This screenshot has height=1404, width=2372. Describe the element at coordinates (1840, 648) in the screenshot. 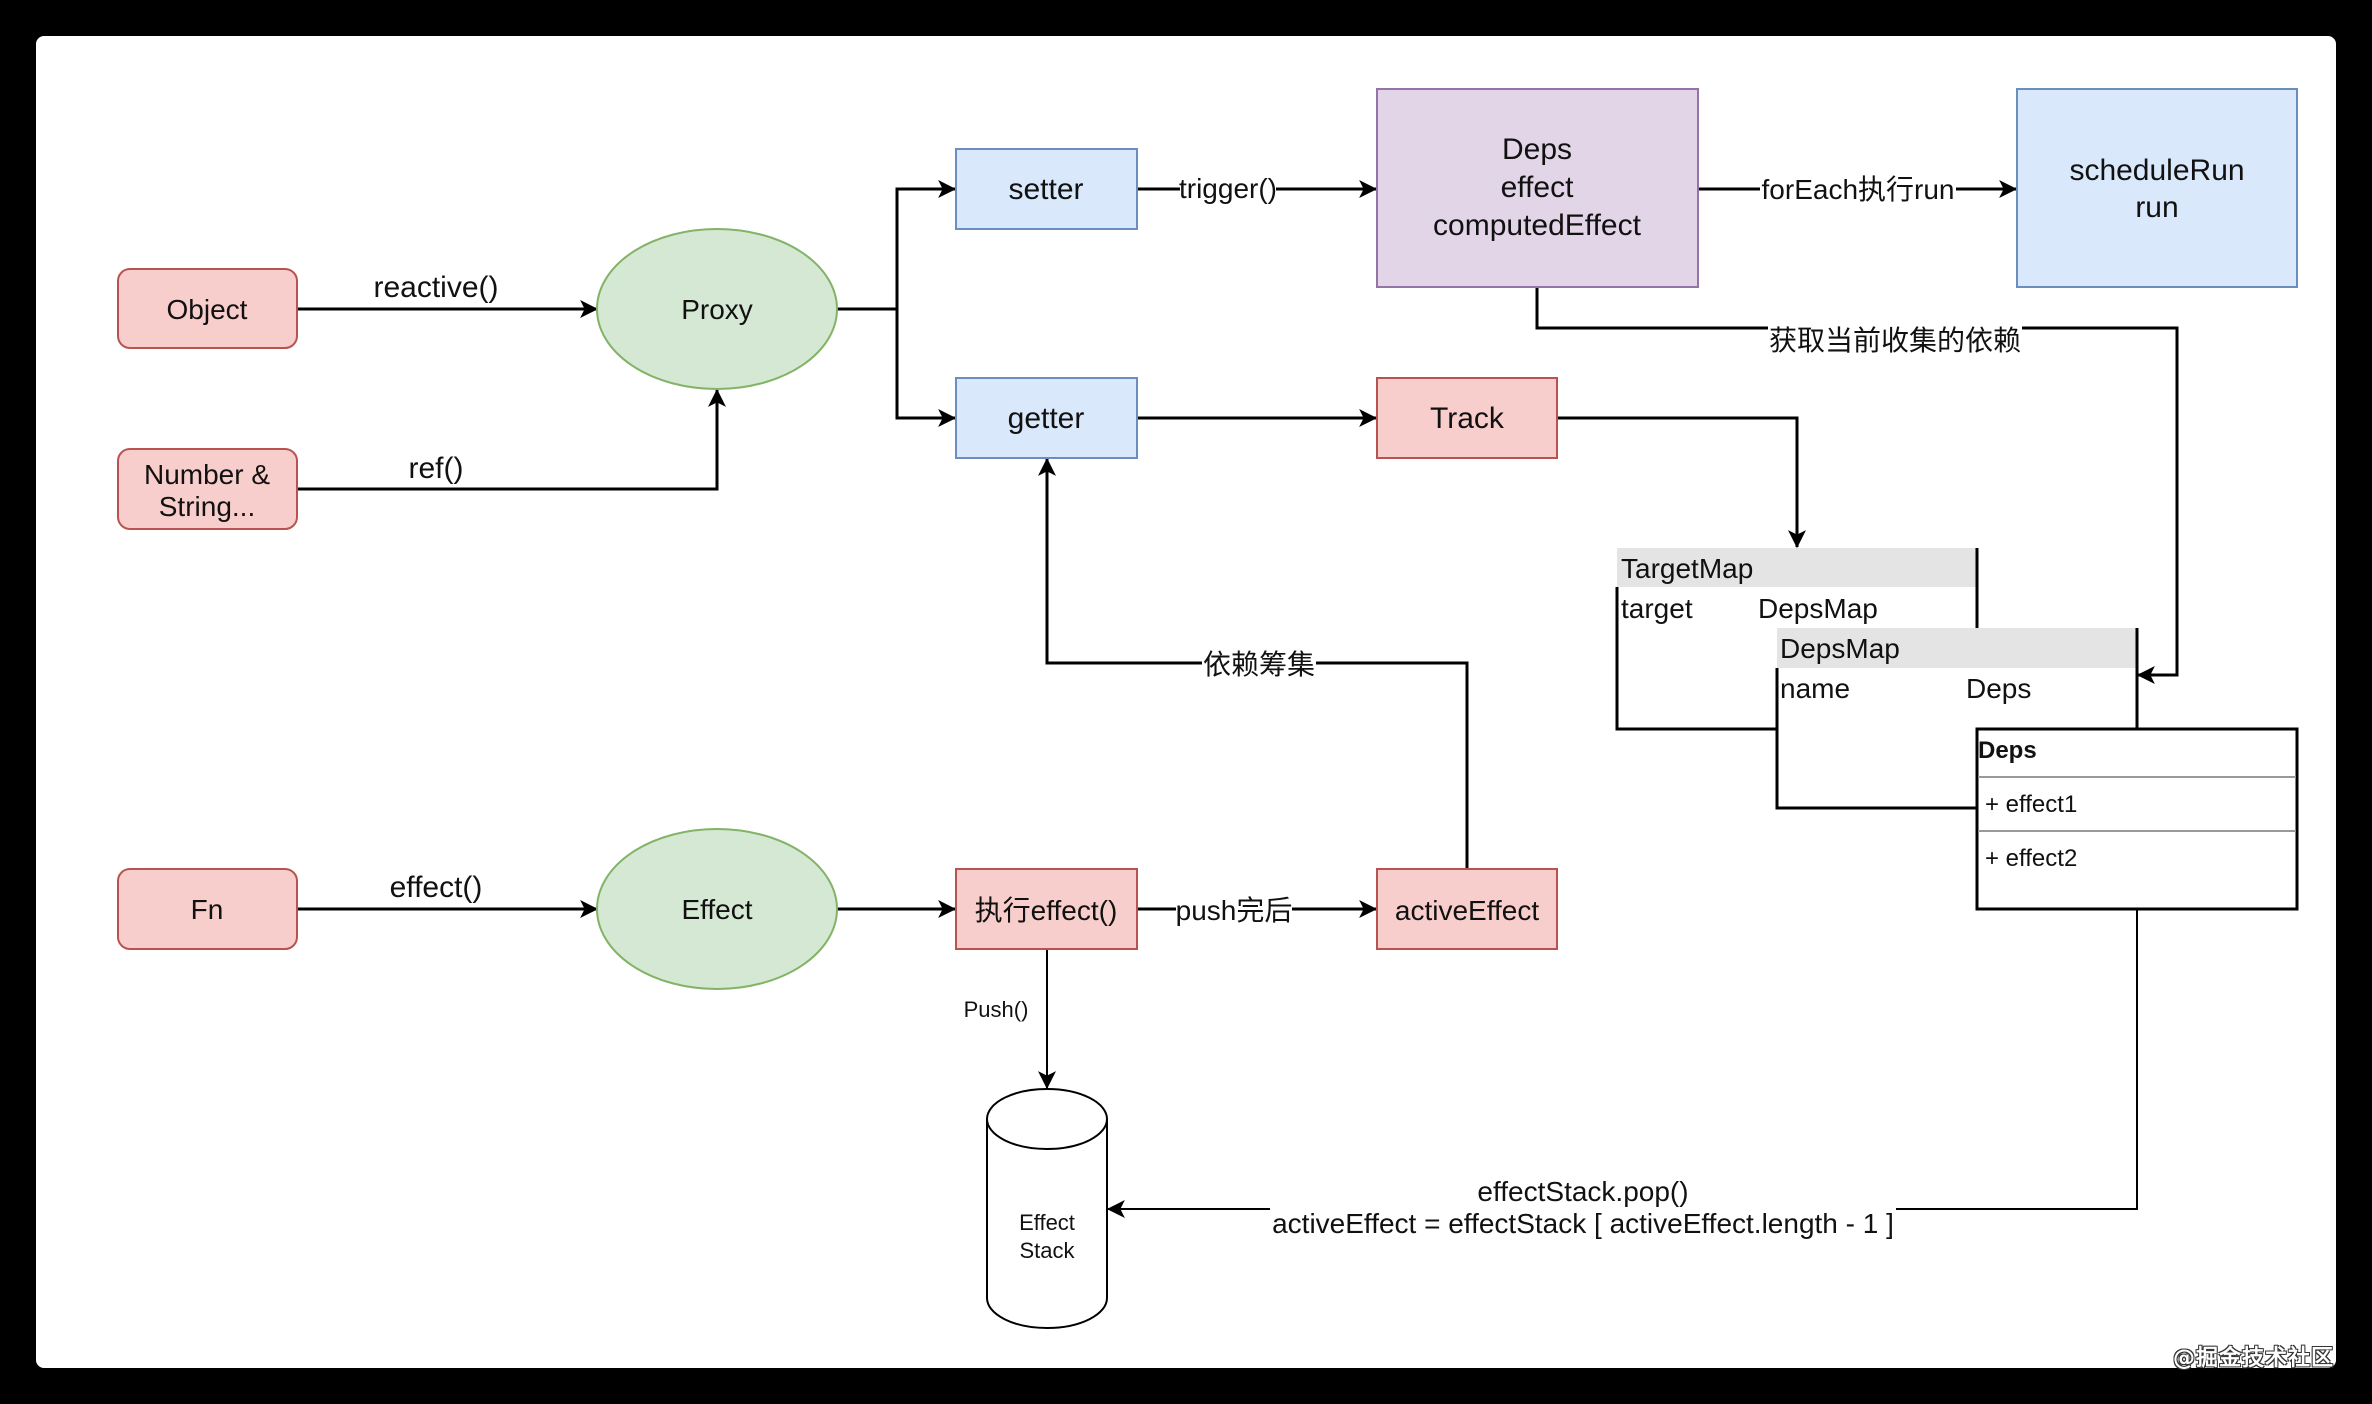

I see `deps-map-title: DepsMap` at that location.